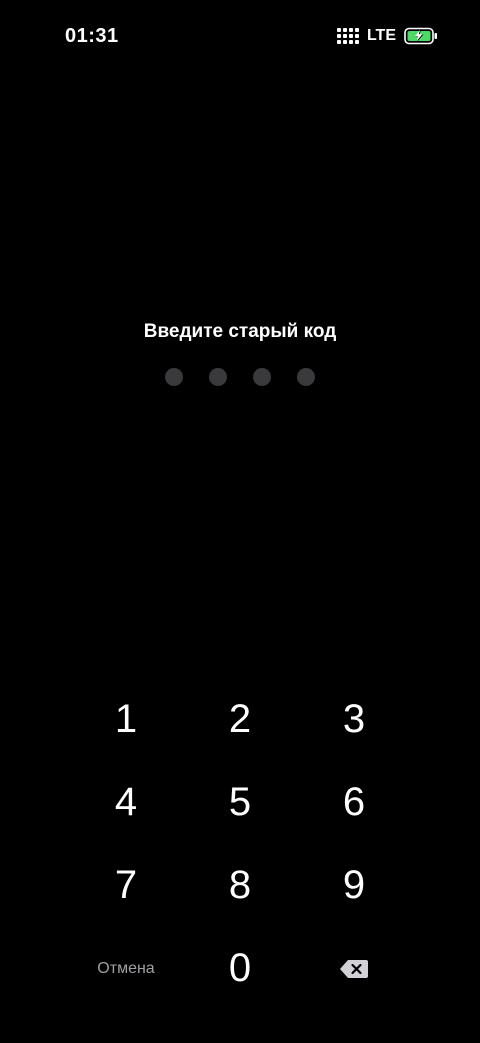  What do you see at coordinates (381, 35) in the screenshot?
I see `network-type-label: LTE` at bounding box center [381, 35].